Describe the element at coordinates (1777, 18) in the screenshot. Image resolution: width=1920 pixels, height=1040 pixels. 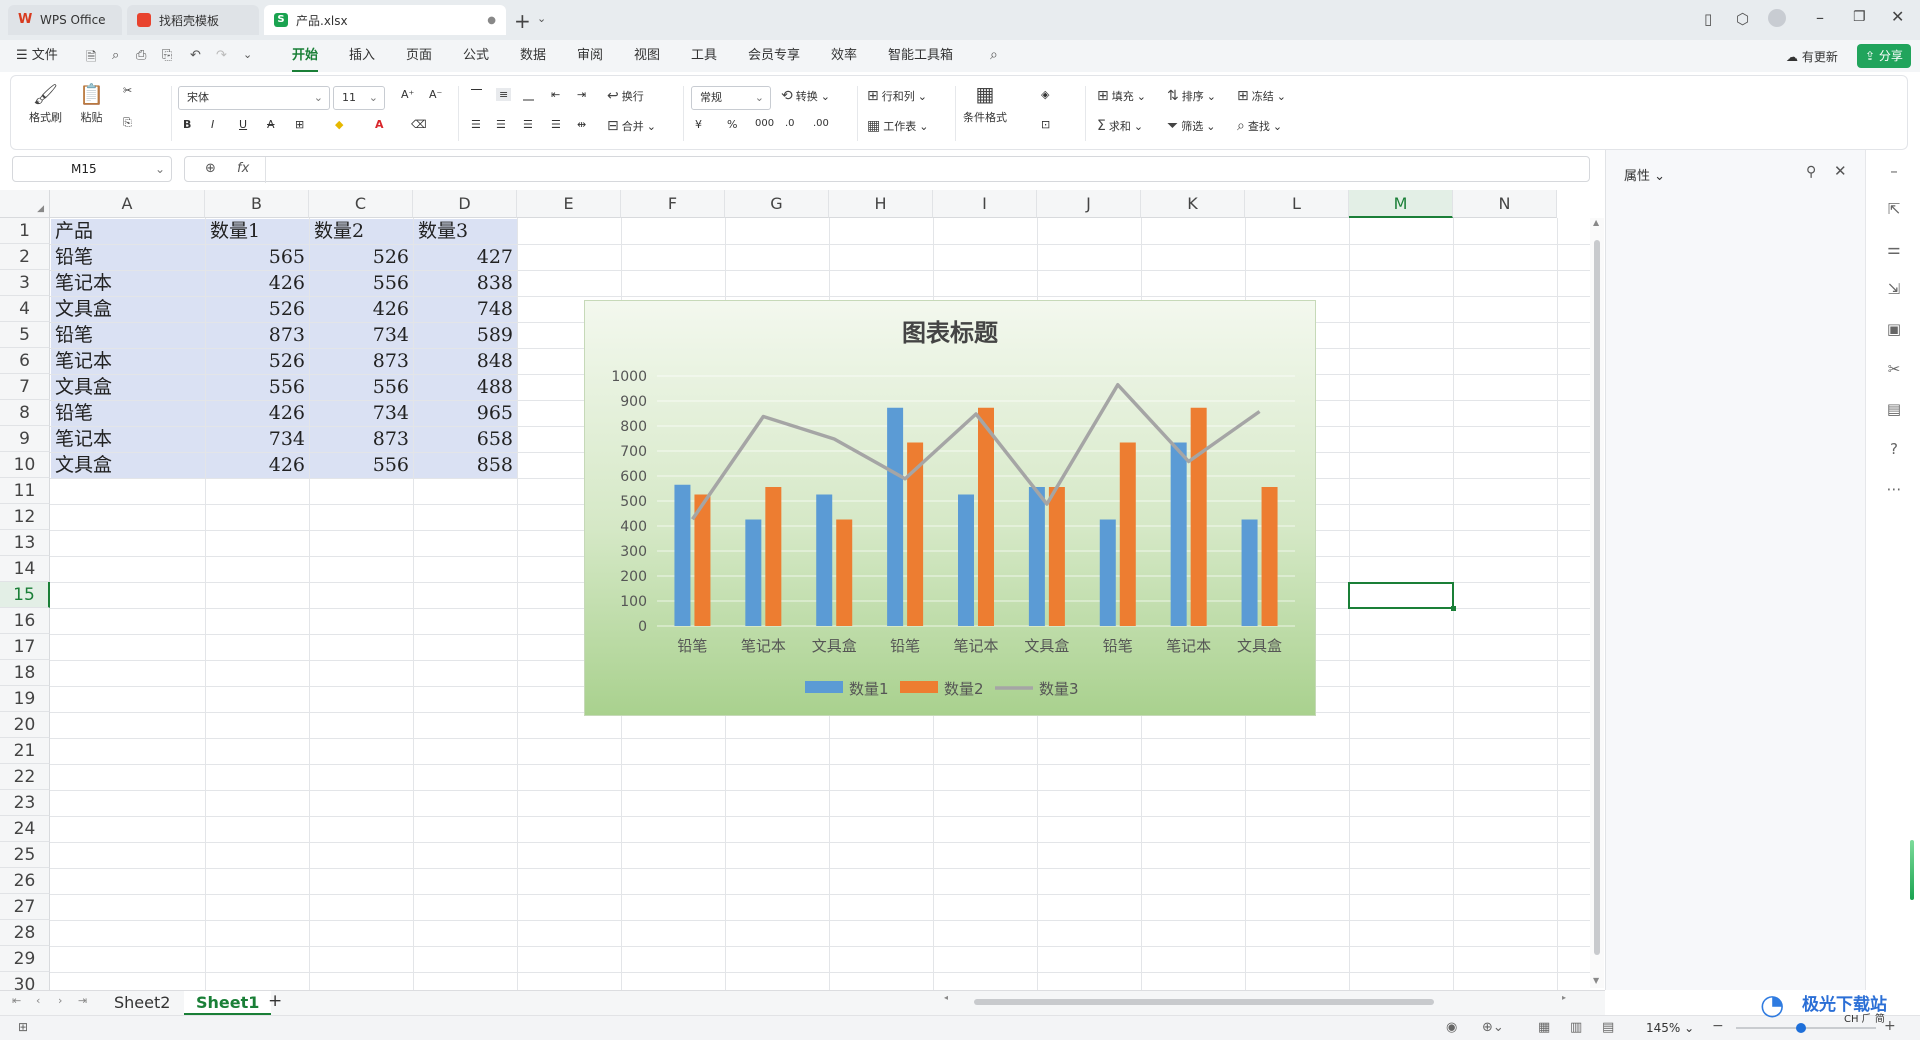
I see `avatar` at that location.